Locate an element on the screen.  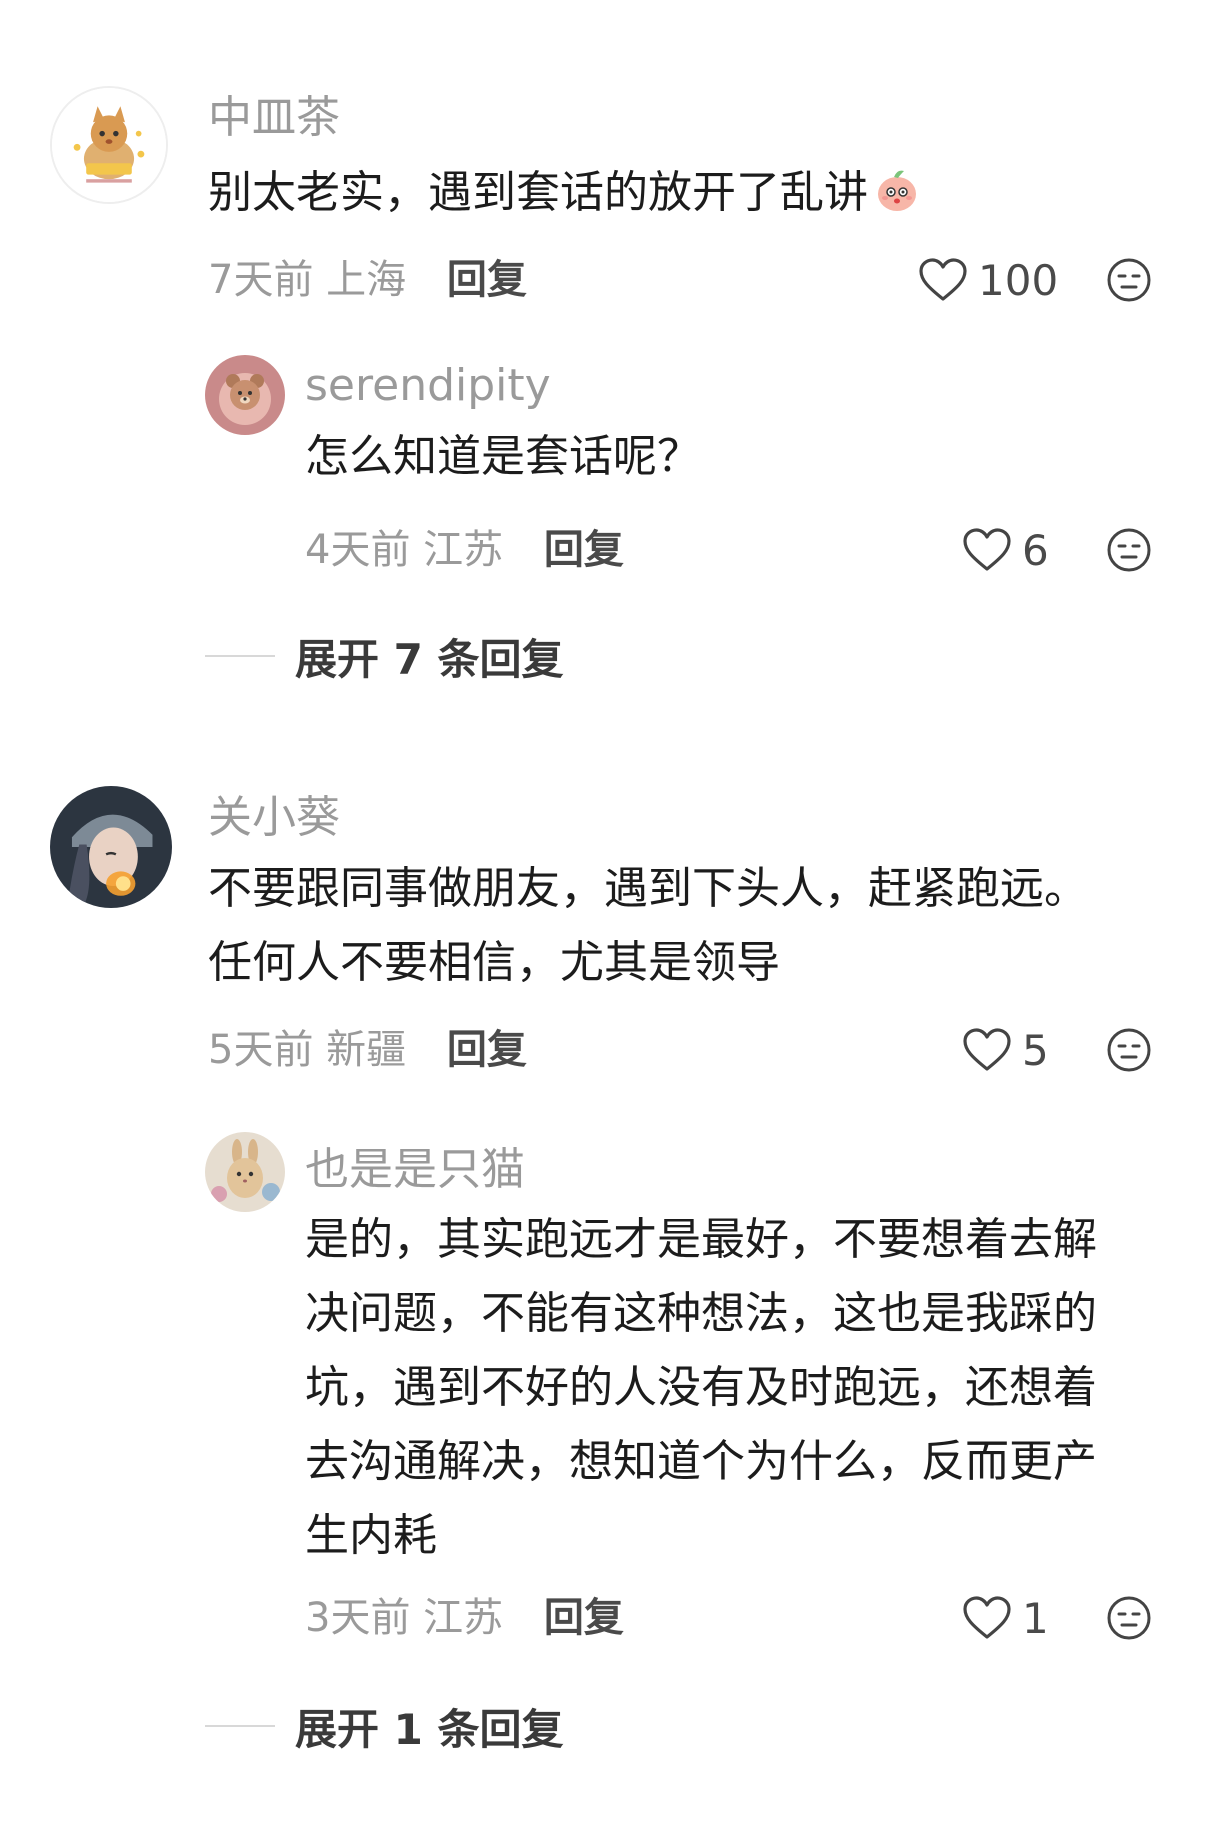
reply-text-line: 决问题，不能有这种想法，这也是我踩的 is located at coordinates (701, 1313).